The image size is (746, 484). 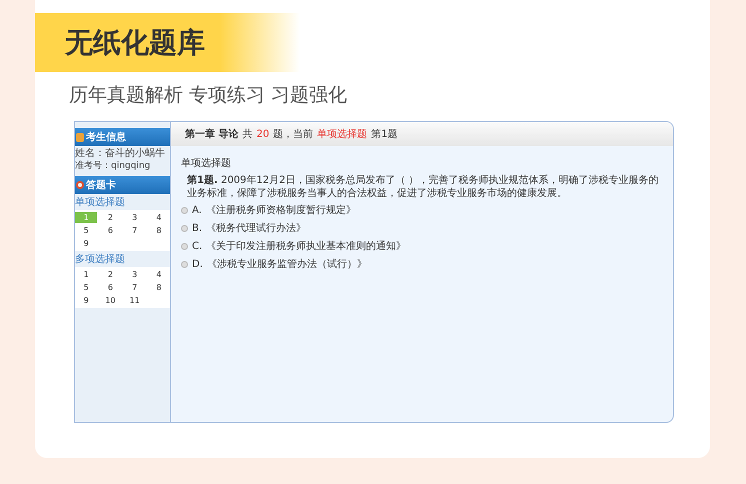 I want to click on banner-title: 无纸化题库, so click(x=135, y=42).